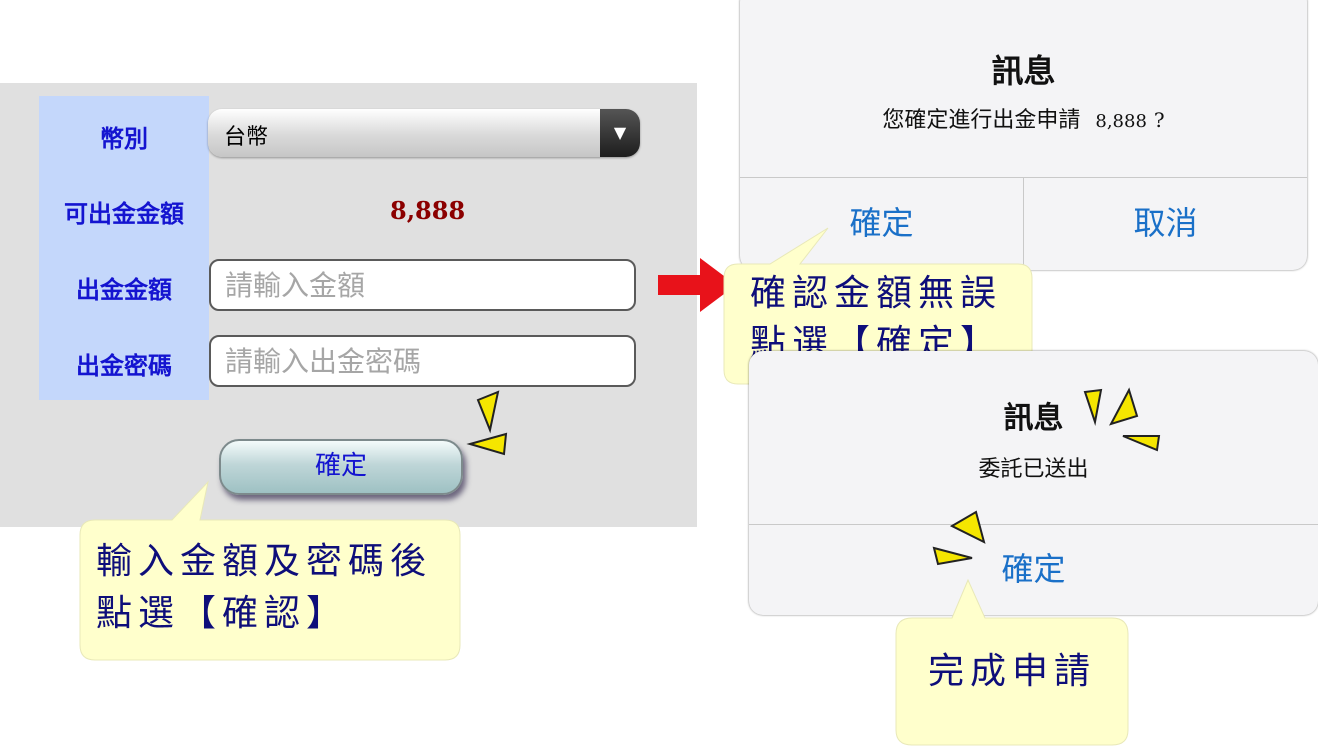  Describe the element at coordinates (1012, 671) in the screenshot. I see `callout-step3: 完成申請` at that location.